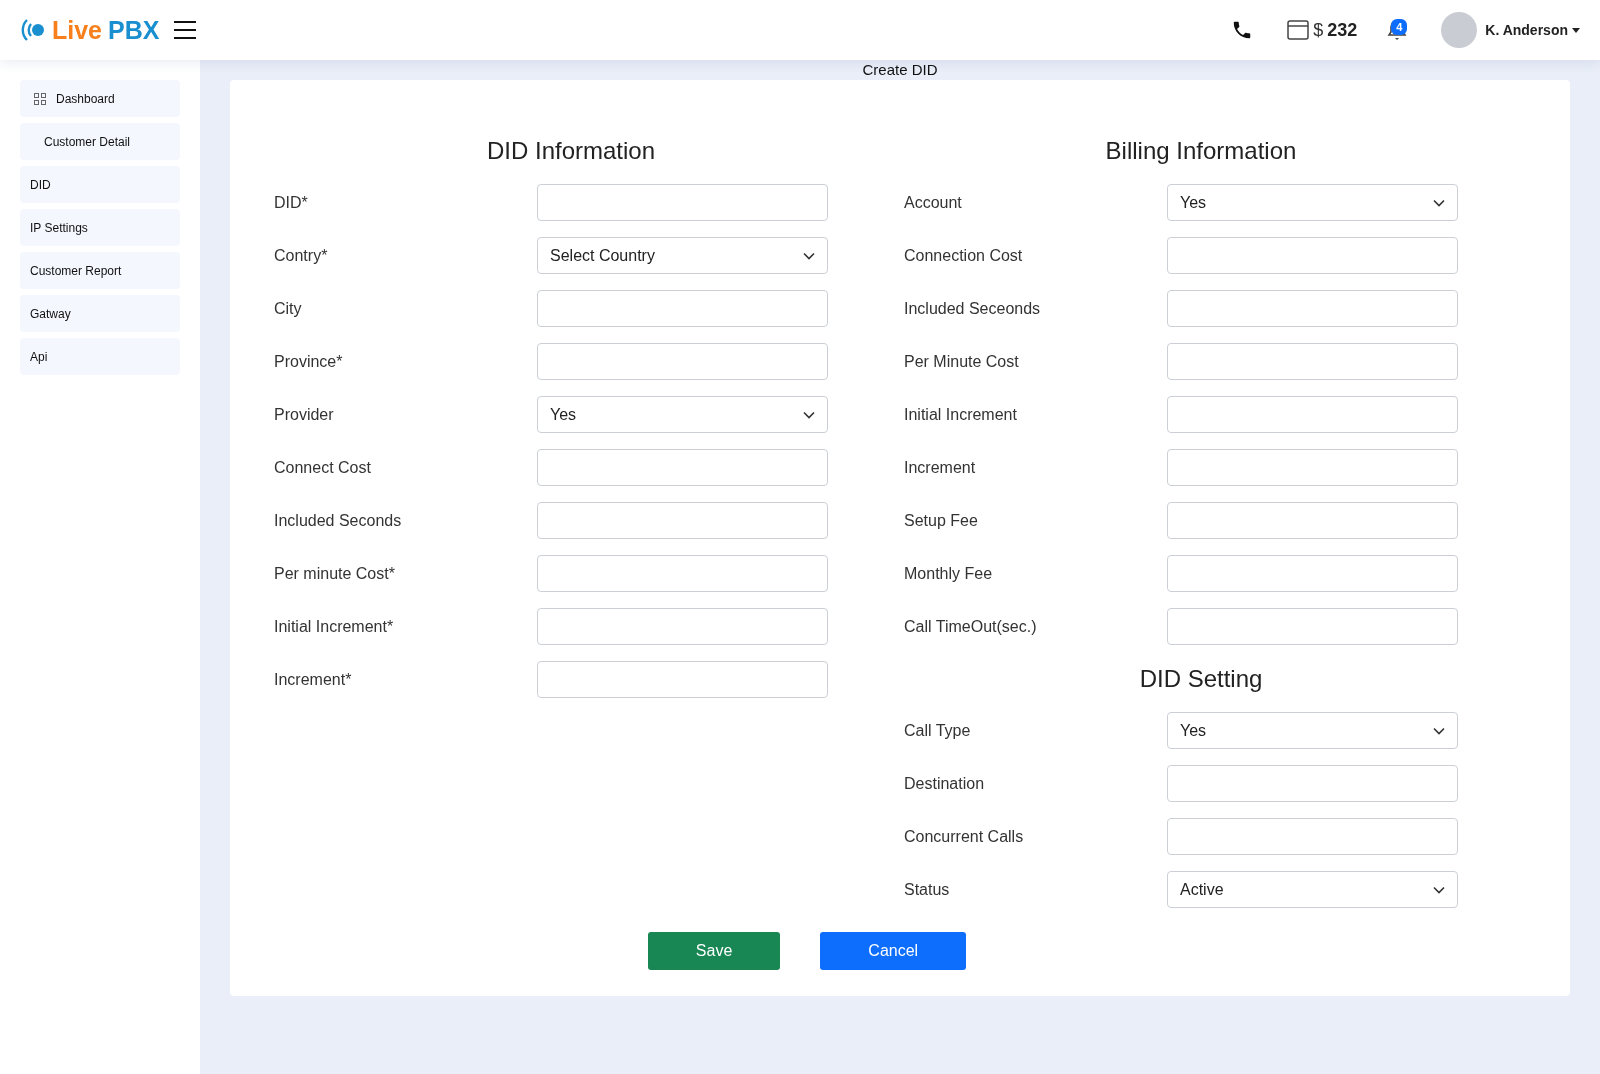 Image resolution: width=1600 pixels, height=1074 pixels. I want to click on save-button: Save, so click(714, 951).